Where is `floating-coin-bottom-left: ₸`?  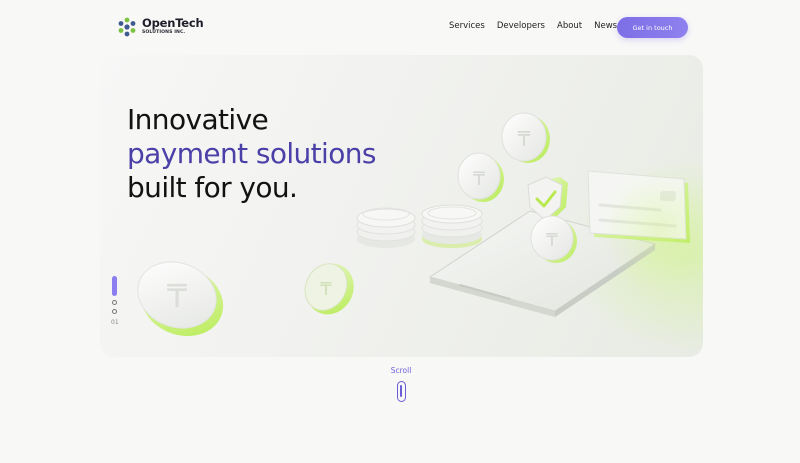
floating-coin-bottom-left: ₸ is located at coordinates (180, 299).